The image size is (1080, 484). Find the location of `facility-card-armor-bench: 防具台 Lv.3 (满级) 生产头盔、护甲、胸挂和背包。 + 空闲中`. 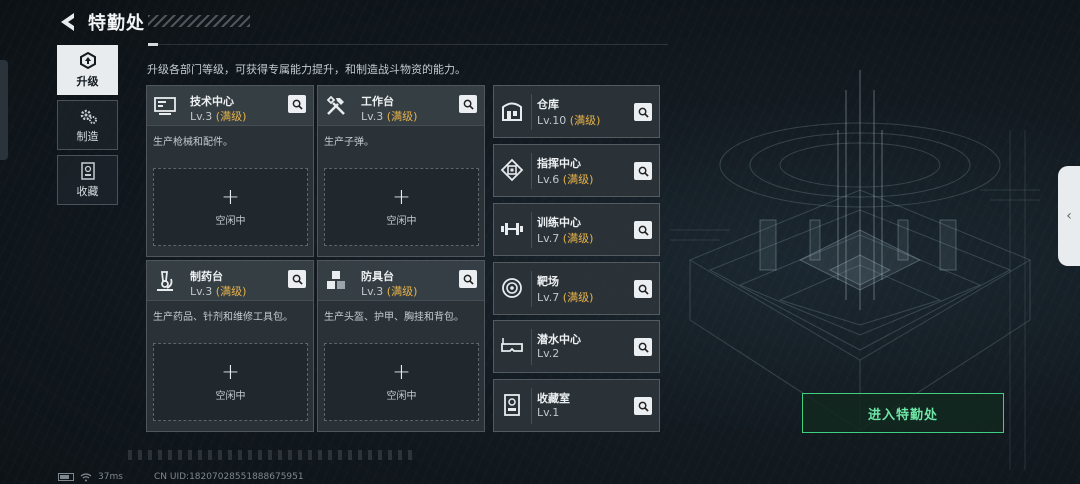

facility-card-armor-bench: 防具台 Lv.3 (满级) 生产头盔、护甲、胸挂和背包。 + 空闲中 is located at coordinates (401, 346).